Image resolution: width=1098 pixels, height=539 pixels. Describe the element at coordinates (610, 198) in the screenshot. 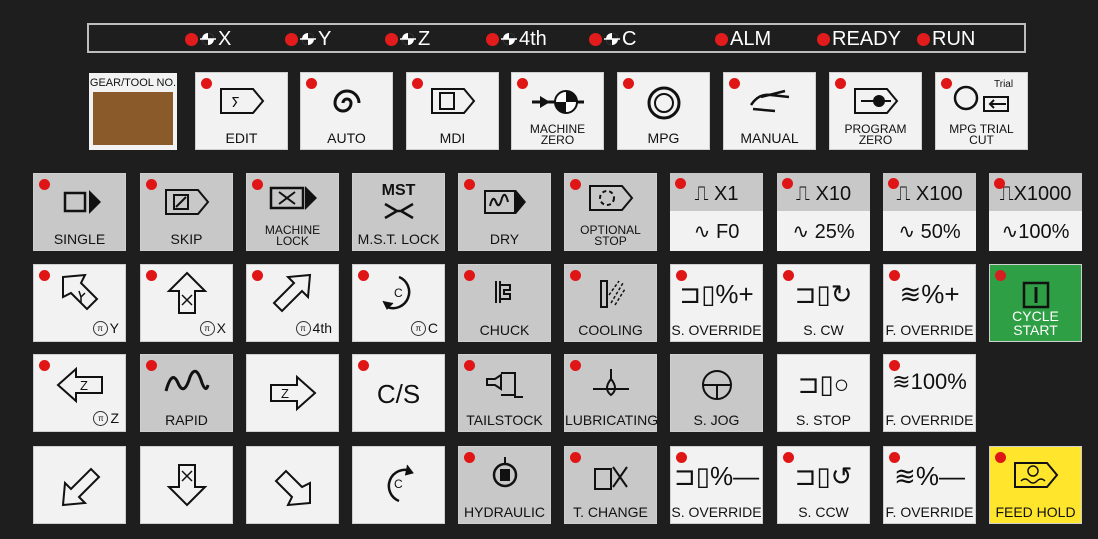

I see `optional-stop-icon` at that location.